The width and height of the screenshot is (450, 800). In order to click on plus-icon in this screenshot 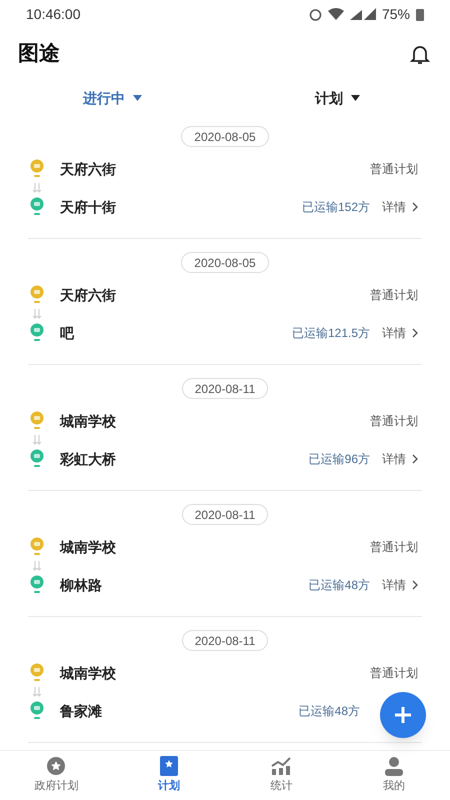, I will do `click(403, 715)`.